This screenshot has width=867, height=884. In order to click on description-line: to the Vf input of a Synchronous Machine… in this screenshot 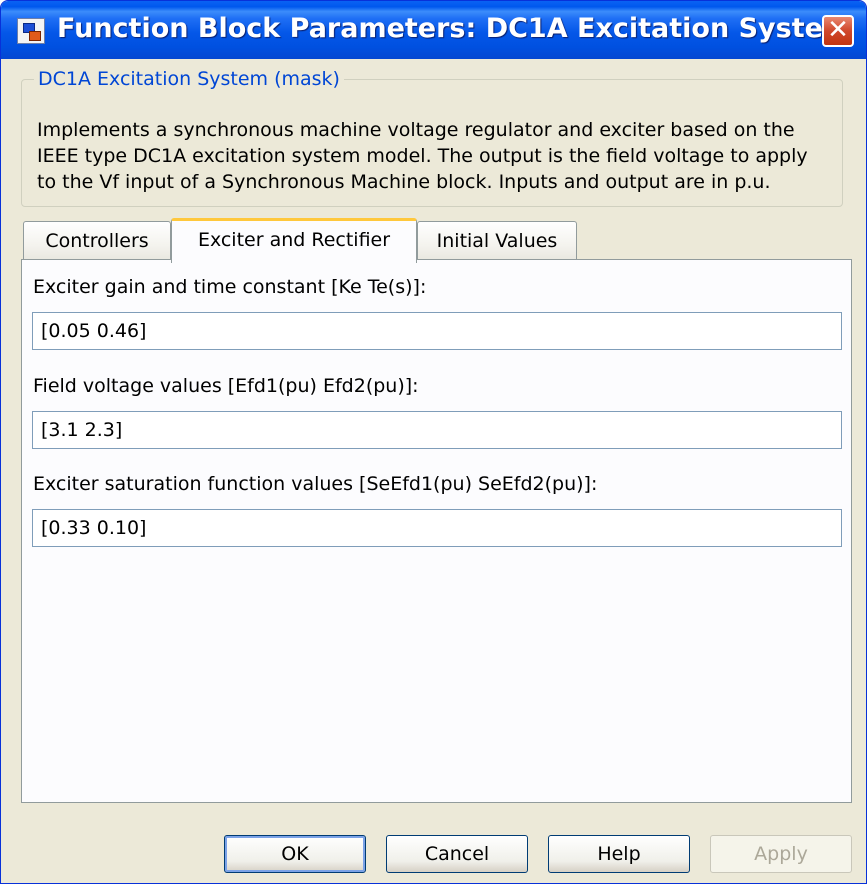, I will do `click(404, 182)`.